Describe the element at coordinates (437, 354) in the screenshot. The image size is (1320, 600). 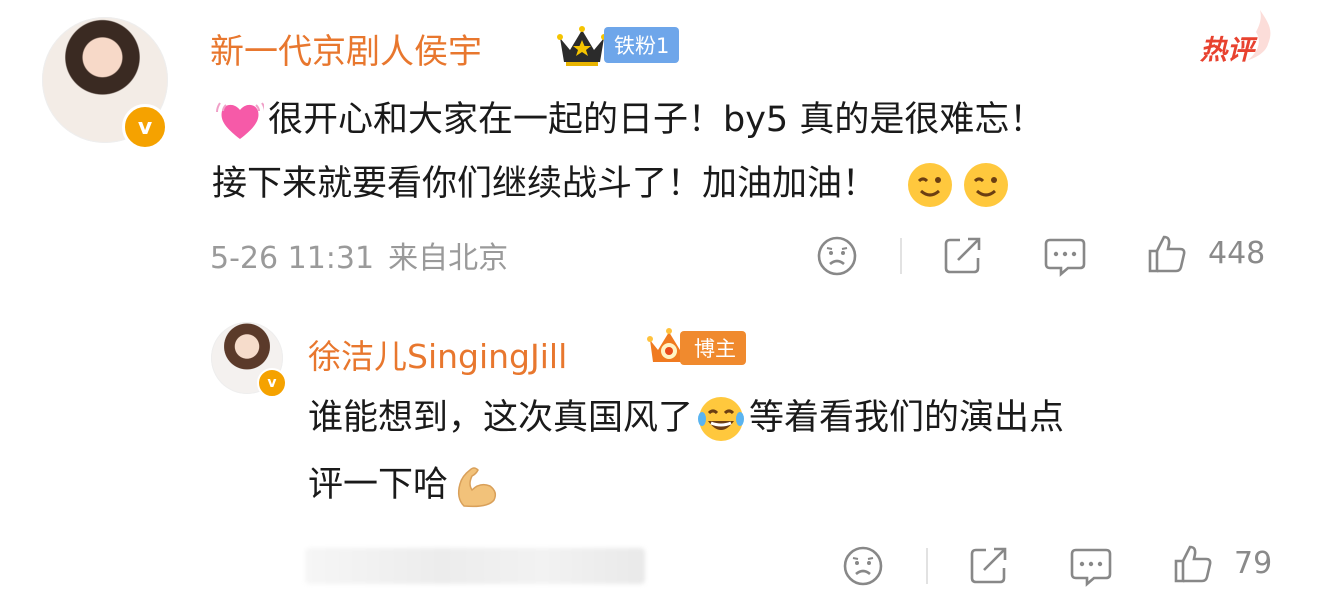
I see `reply-author-name: 徐洁儿SingingJill` at that location.